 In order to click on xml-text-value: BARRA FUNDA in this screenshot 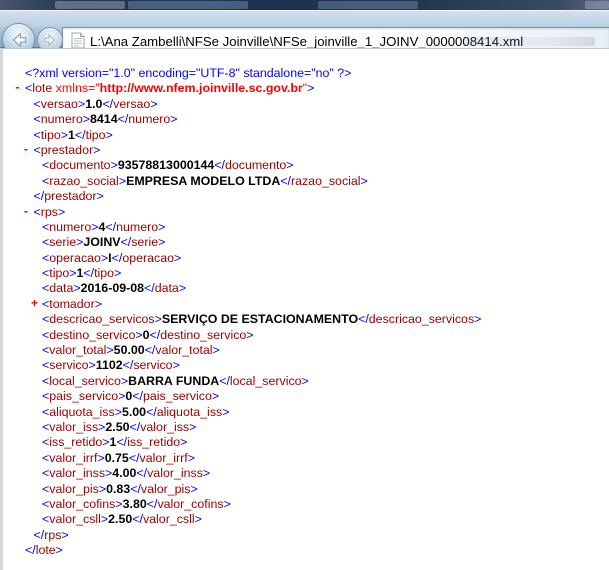, I will do `click(174, 380)`.